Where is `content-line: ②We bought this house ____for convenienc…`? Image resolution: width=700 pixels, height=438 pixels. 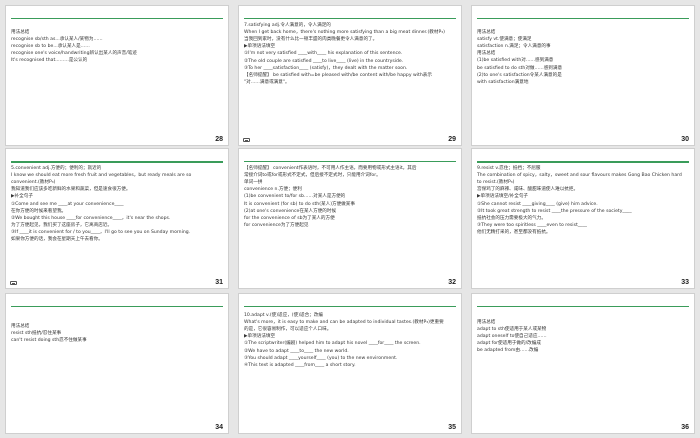 content-line: ②We bought this house ____for convenienc… is located at coordinates (91, 218).